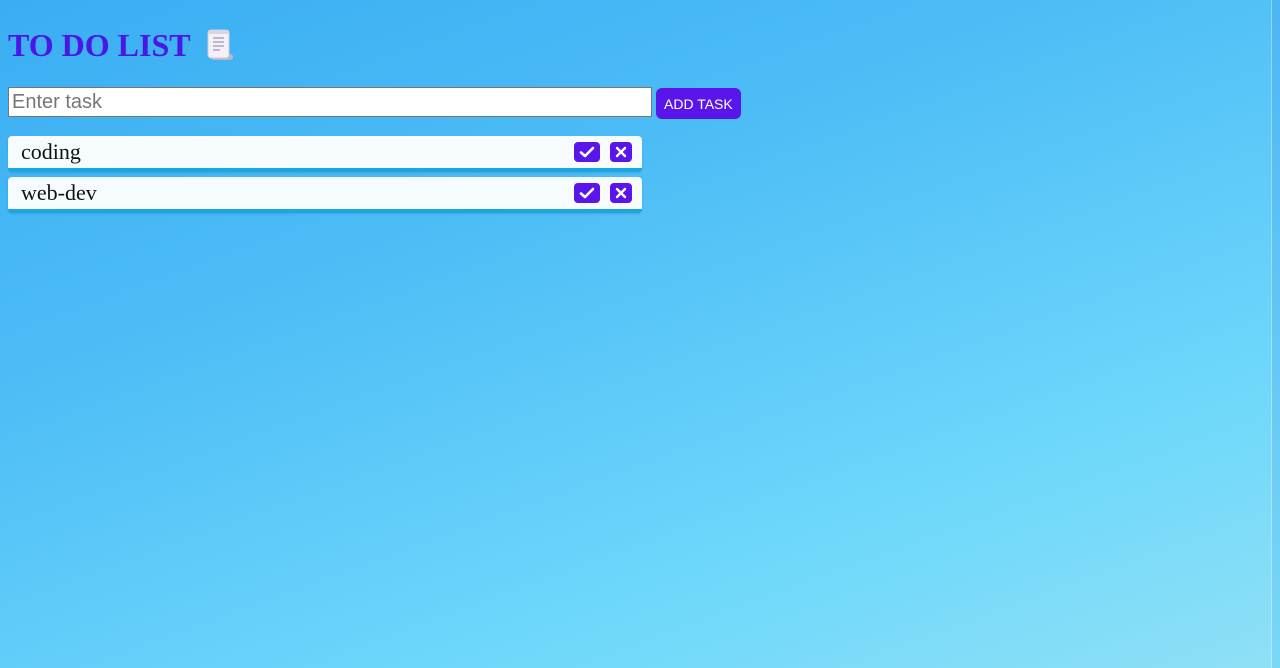  I want to click on add-task-button: ADD TASK, so click(698, 103).